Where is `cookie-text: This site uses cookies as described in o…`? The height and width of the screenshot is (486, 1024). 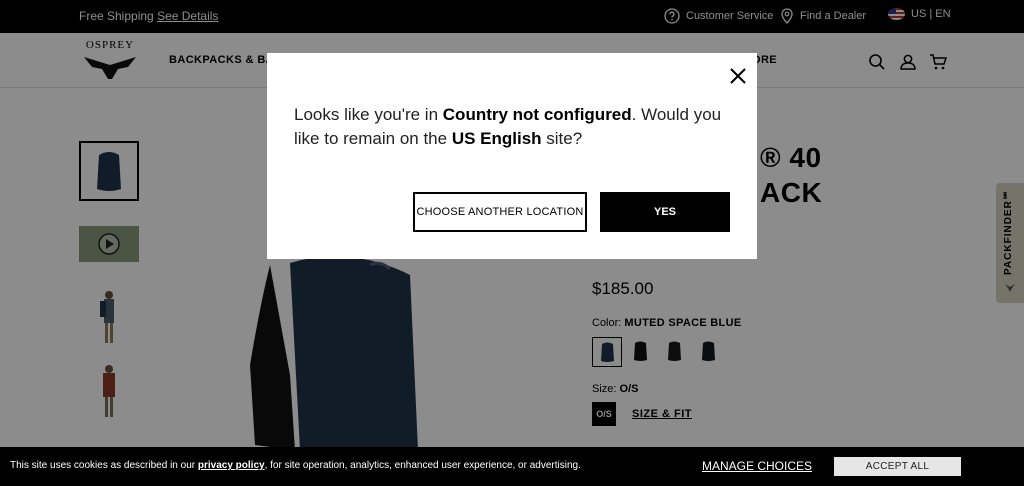
cookie-text: This site uses cookies as described in o… is located at coordinates (295, 465).